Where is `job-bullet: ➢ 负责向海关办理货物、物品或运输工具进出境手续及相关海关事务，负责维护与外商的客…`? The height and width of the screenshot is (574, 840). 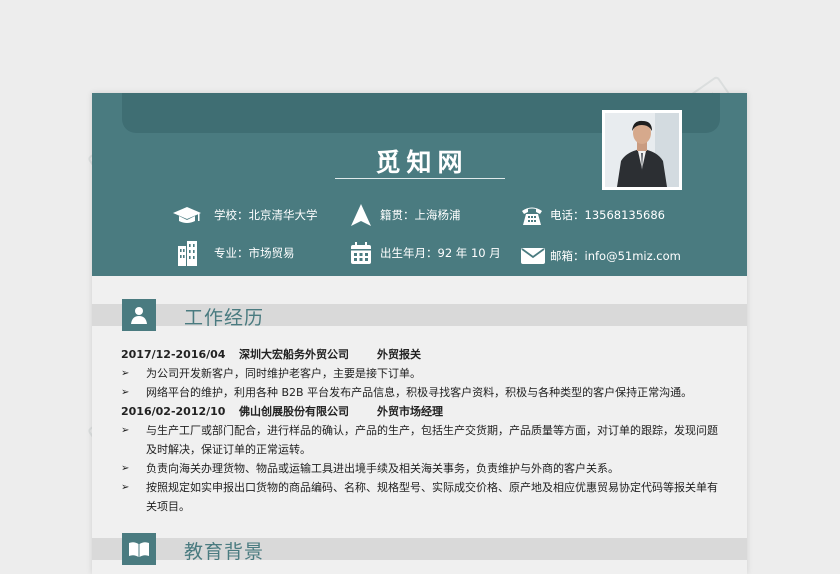 job-bullet: ➢ 负责向海关办理货物、物品或运输工具进出境手续及相关海关事务，负责维护与外商的客… is located at coordinates (421, 468).